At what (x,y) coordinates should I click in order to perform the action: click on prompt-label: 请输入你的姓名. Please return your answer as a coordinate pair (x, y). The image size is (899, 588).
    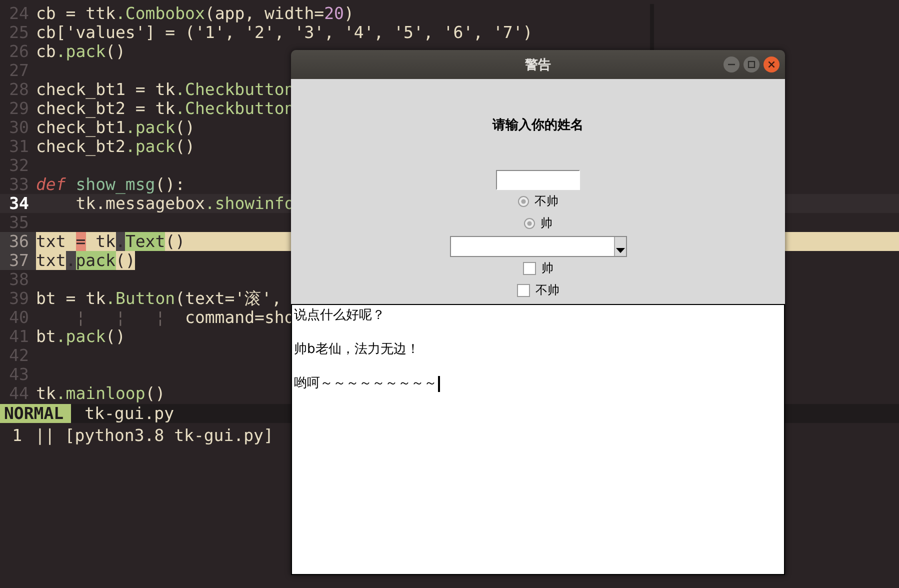
    Looking at the image, I should click on (538, 125).